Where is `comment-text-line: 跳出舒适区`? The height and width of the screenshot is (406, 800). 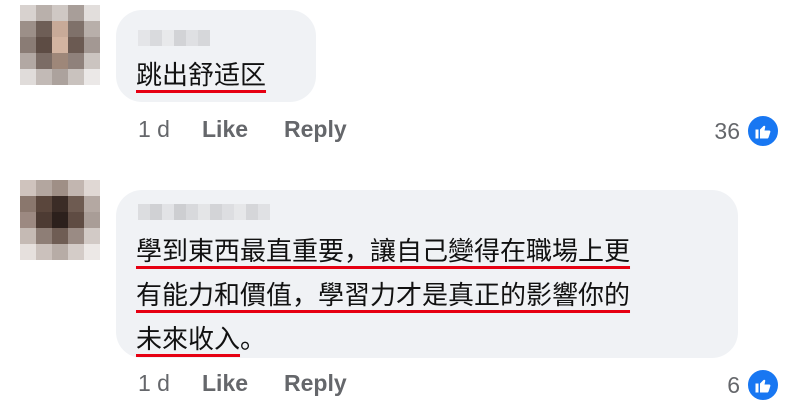
comment-text-line: 跳出舒适区 is located at coordinates (201, 76).